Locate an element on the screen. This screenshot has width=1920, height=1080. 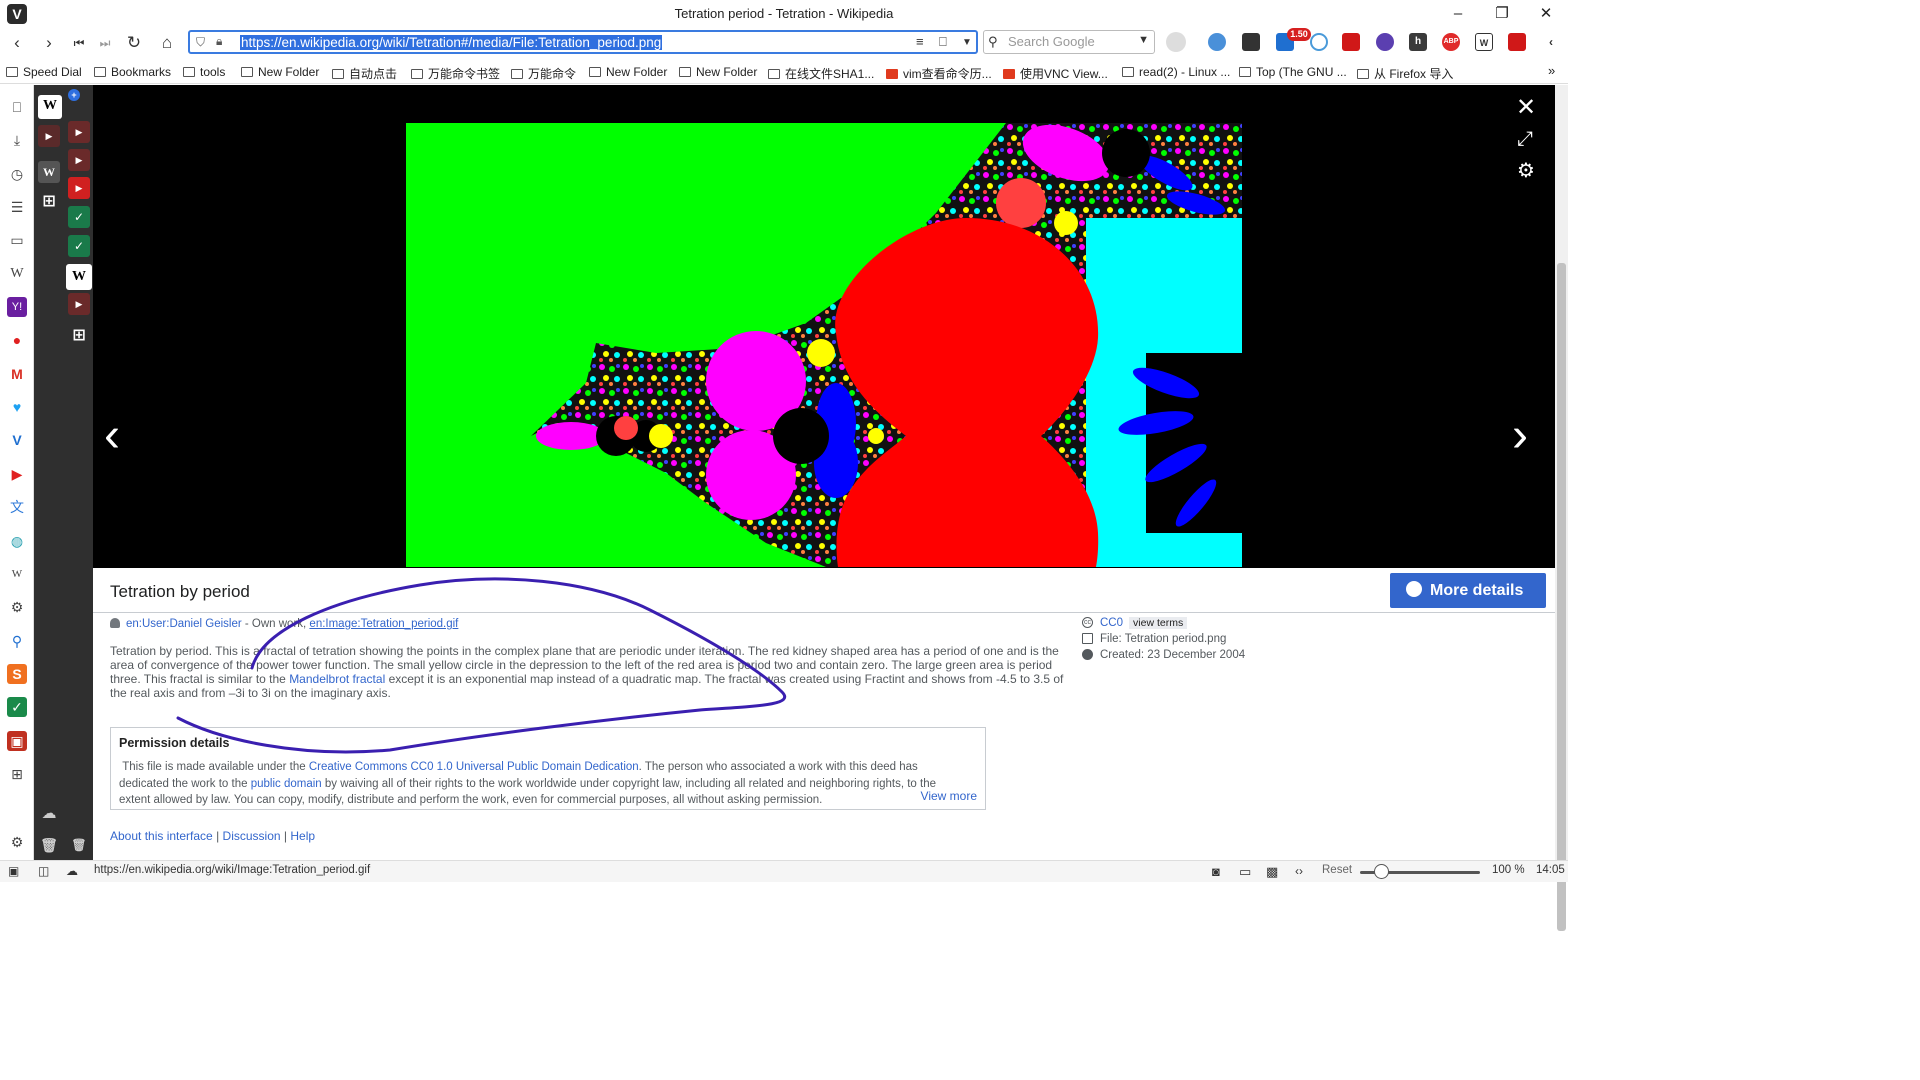
extension-red-icon is located at coordinates (1351, 42).